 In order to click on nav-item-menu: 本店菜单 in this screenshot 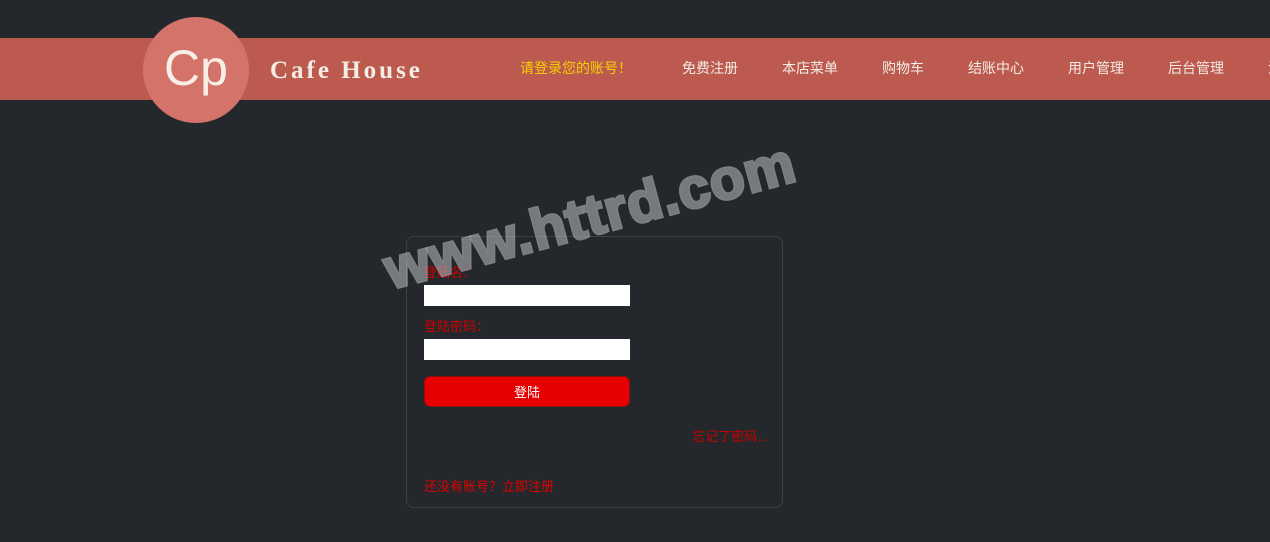, I will do `click(810, 68)`.